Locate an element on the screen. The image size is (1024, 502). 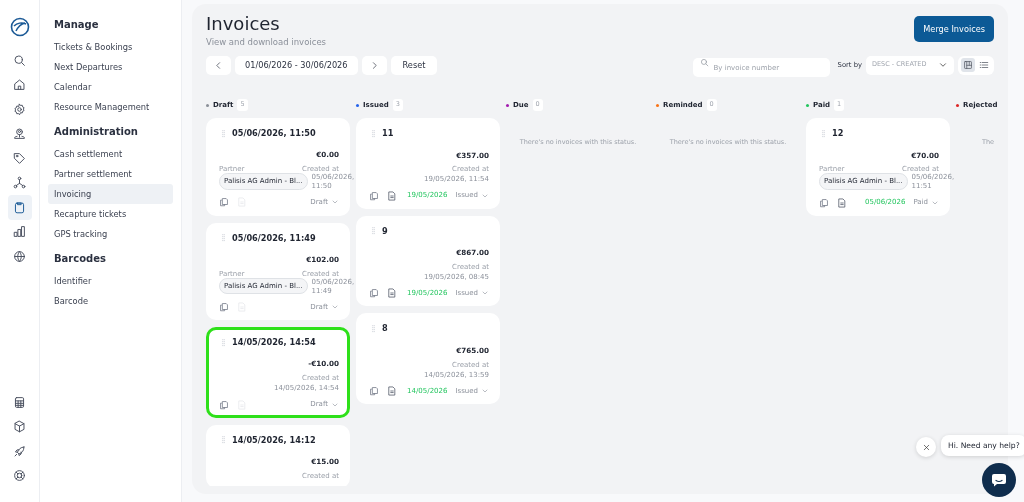
sidebar-item: GPS tracking is located at coordinates (110, 234).